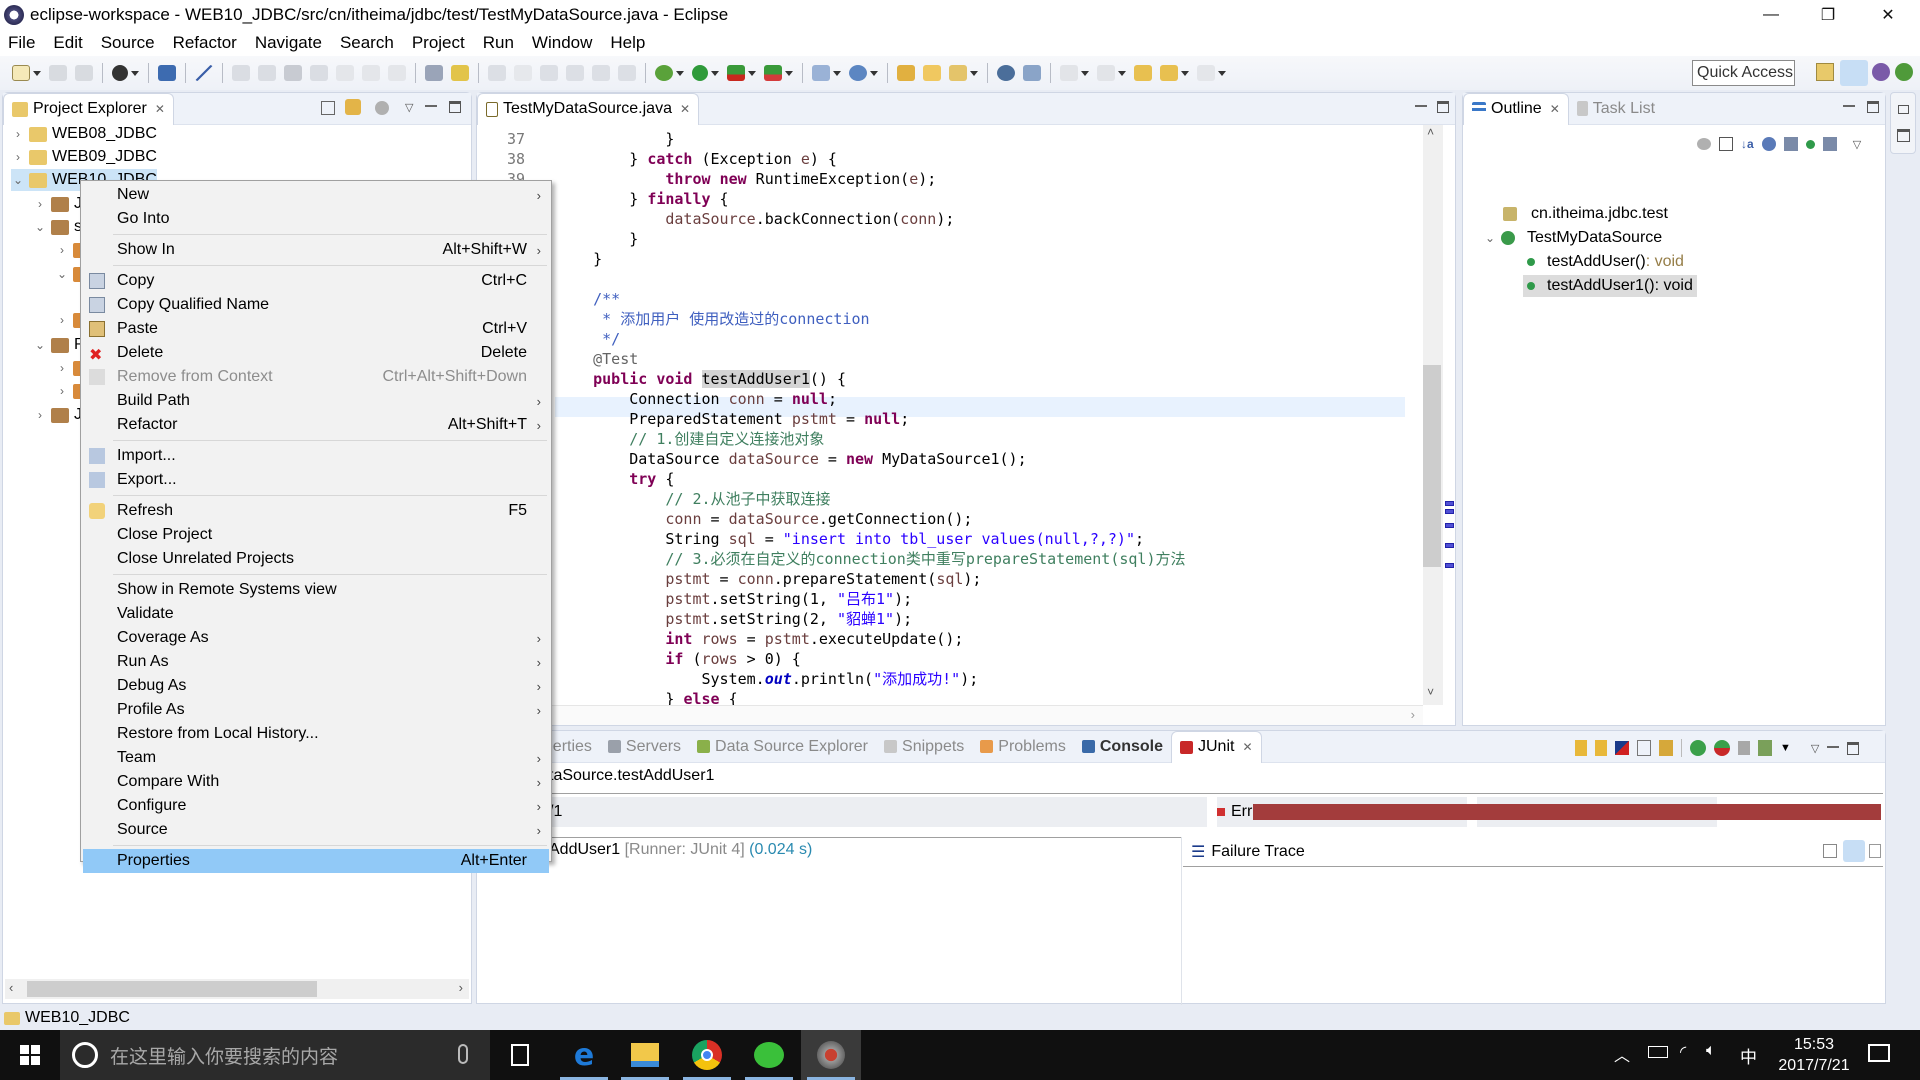 Image resolution: width=1920 pixels, height=1080 pixels. What do you see at coordinates (680, 73) in the screenshot?
I see `debug-dropdown-icon` at bounding box center [680, 73].